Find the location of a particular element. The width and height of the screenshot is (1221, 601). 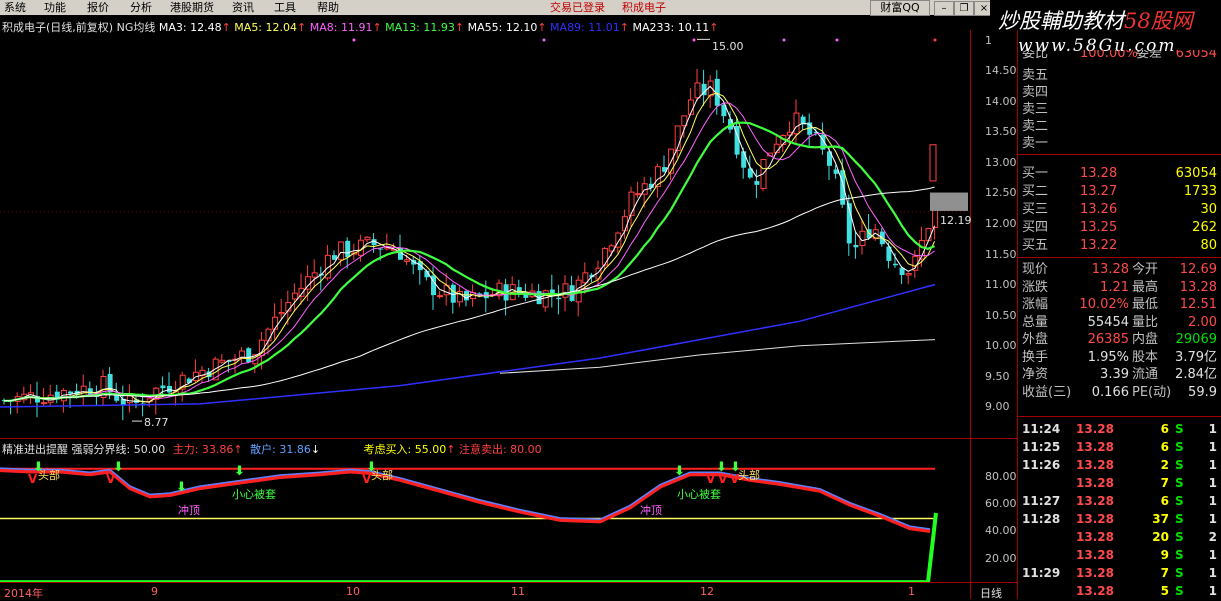

stat-value: 2.00 is located at coordinates (1202, 322).